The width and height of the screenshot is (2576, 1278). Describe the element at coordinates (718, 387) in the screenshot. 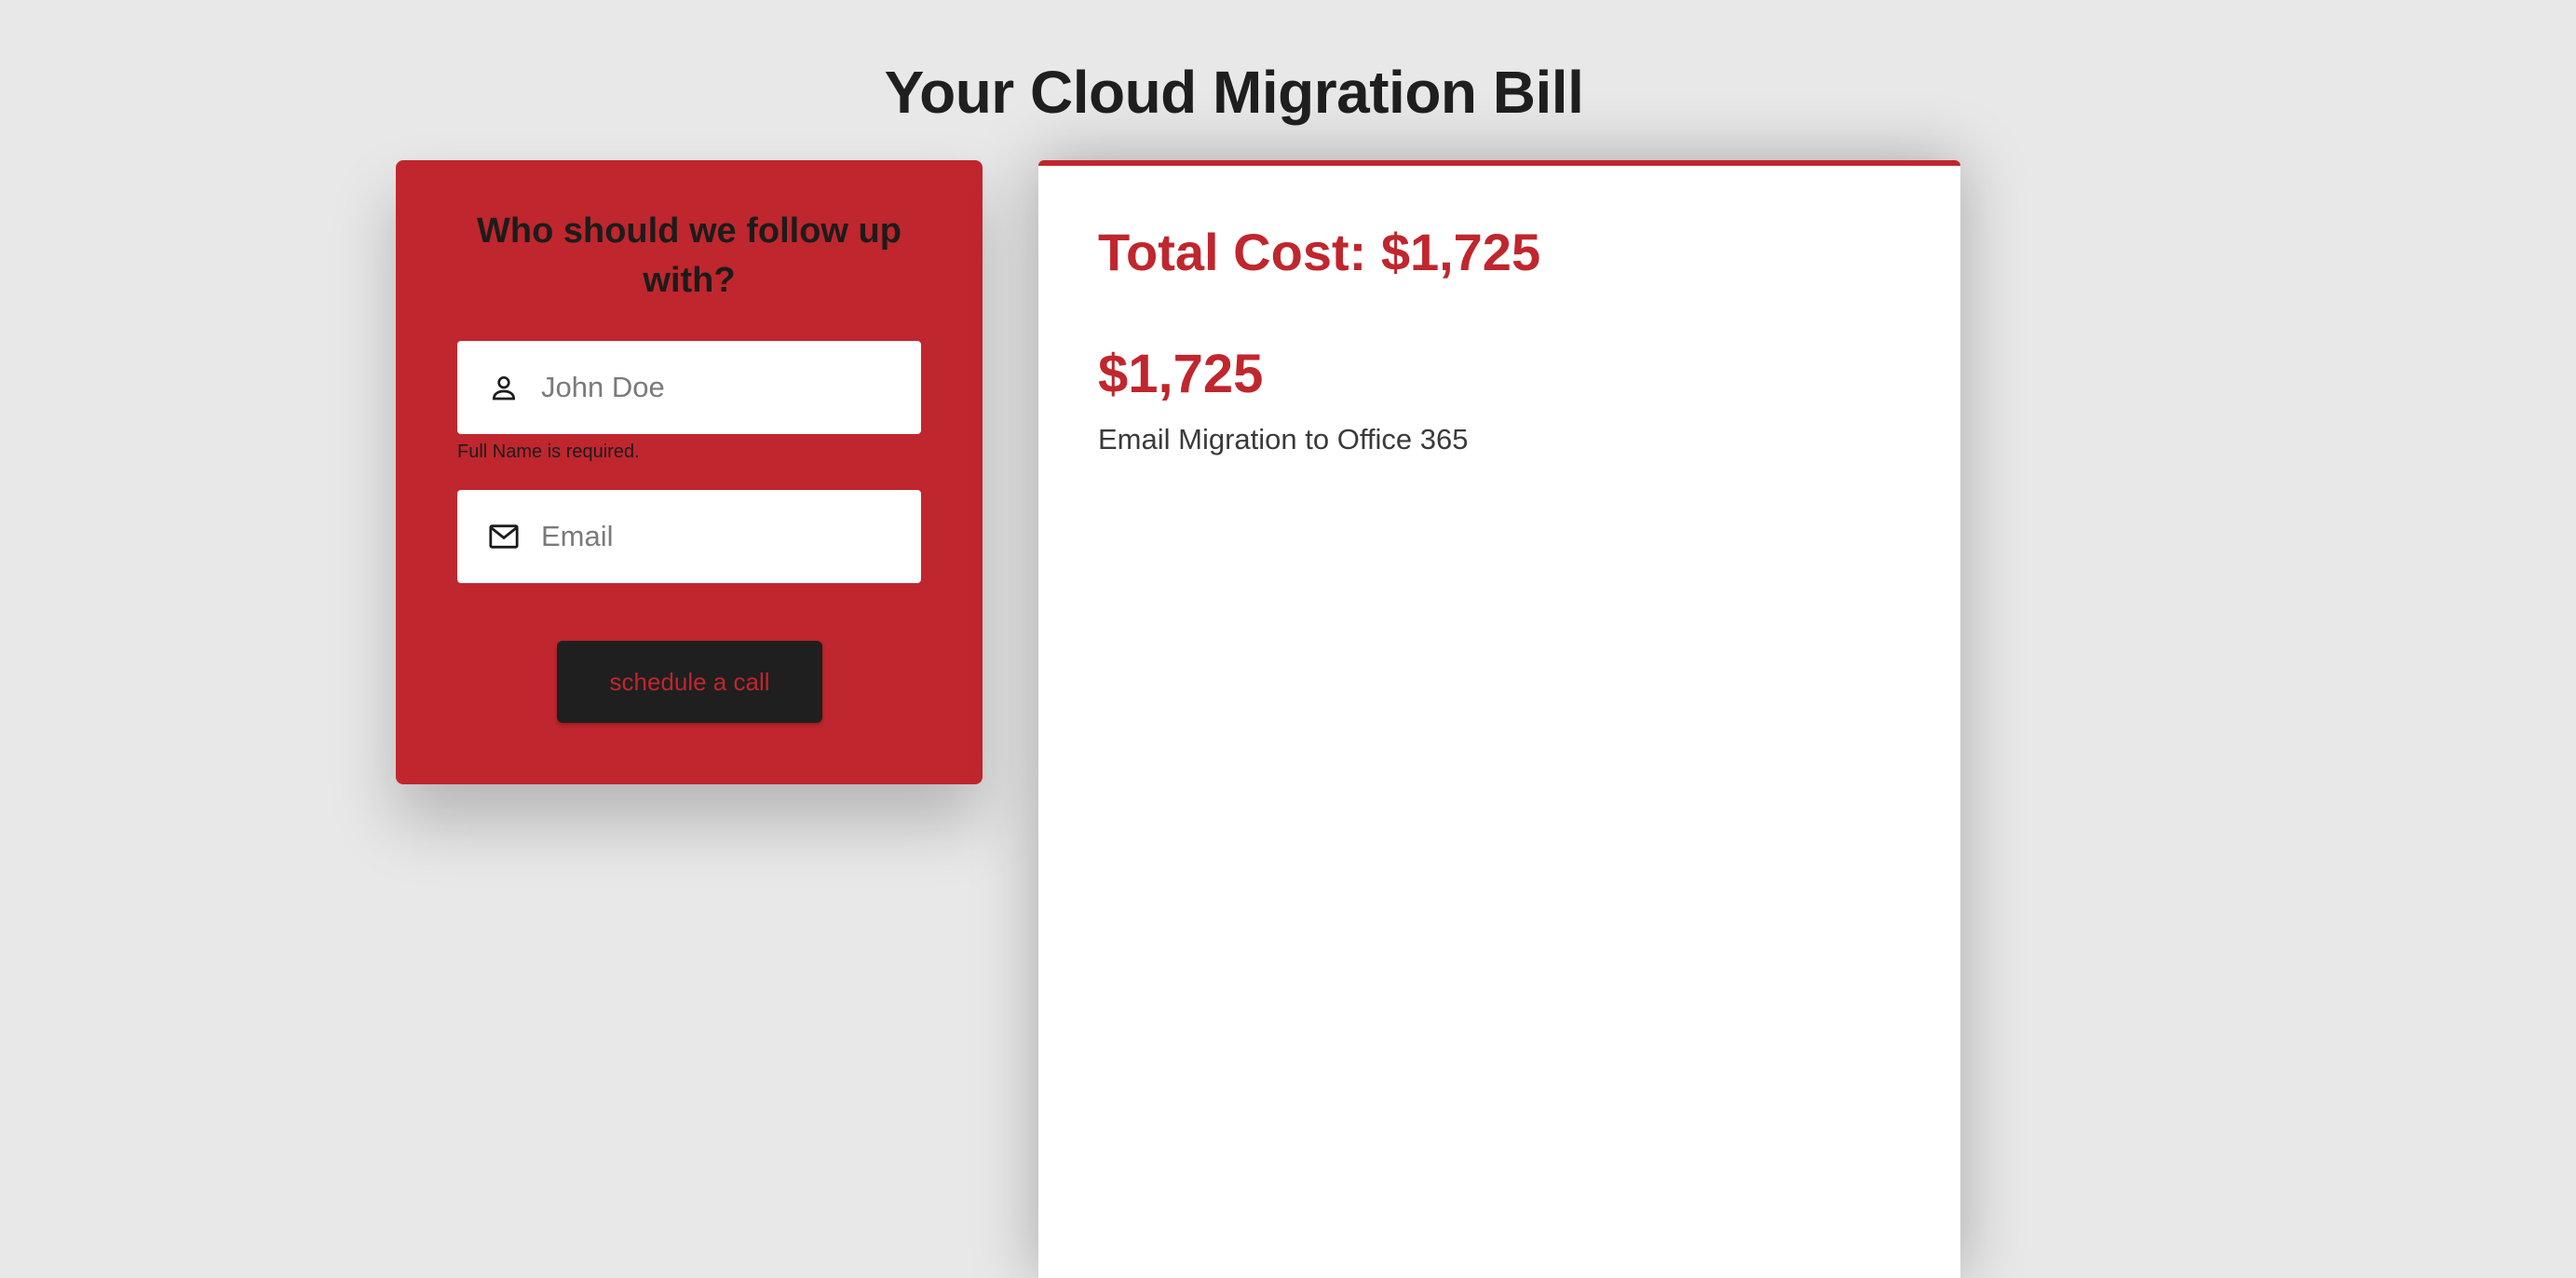

I see `full-name-input` at that location.